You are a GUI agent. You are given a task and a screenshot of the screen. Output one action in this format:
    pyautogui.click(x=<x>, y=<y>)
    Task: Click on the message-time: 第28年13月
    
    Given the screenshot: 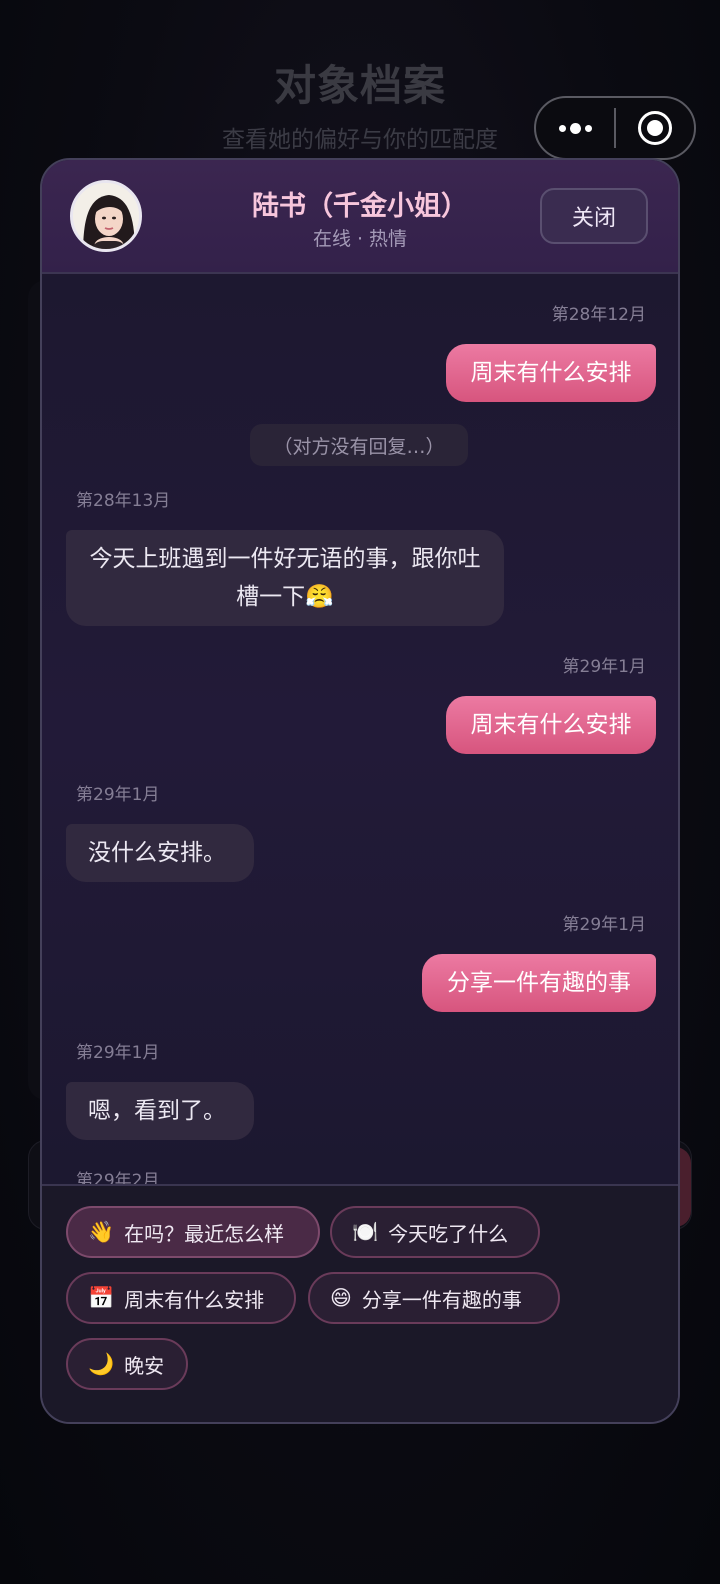 What is the action you would take?
    pyautogui.click(x=123, y=501)
    